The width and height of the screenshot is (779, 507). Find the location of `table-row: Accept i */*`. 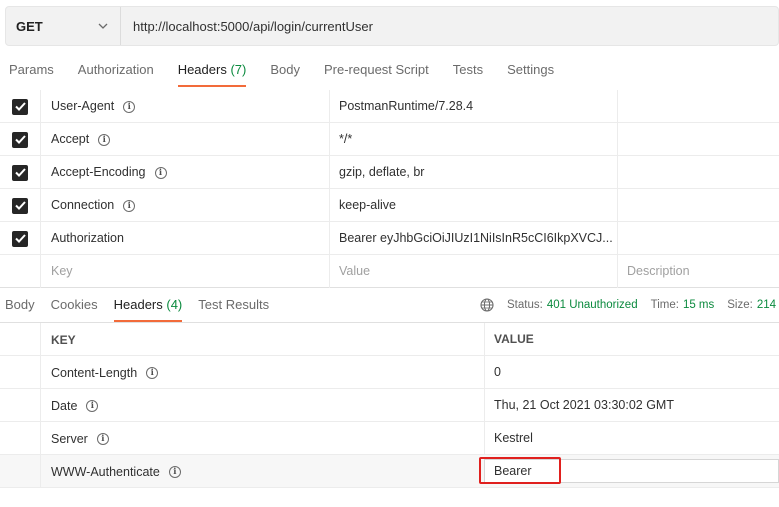

table-row: Accept i */* is located at coordinates (389, 139).